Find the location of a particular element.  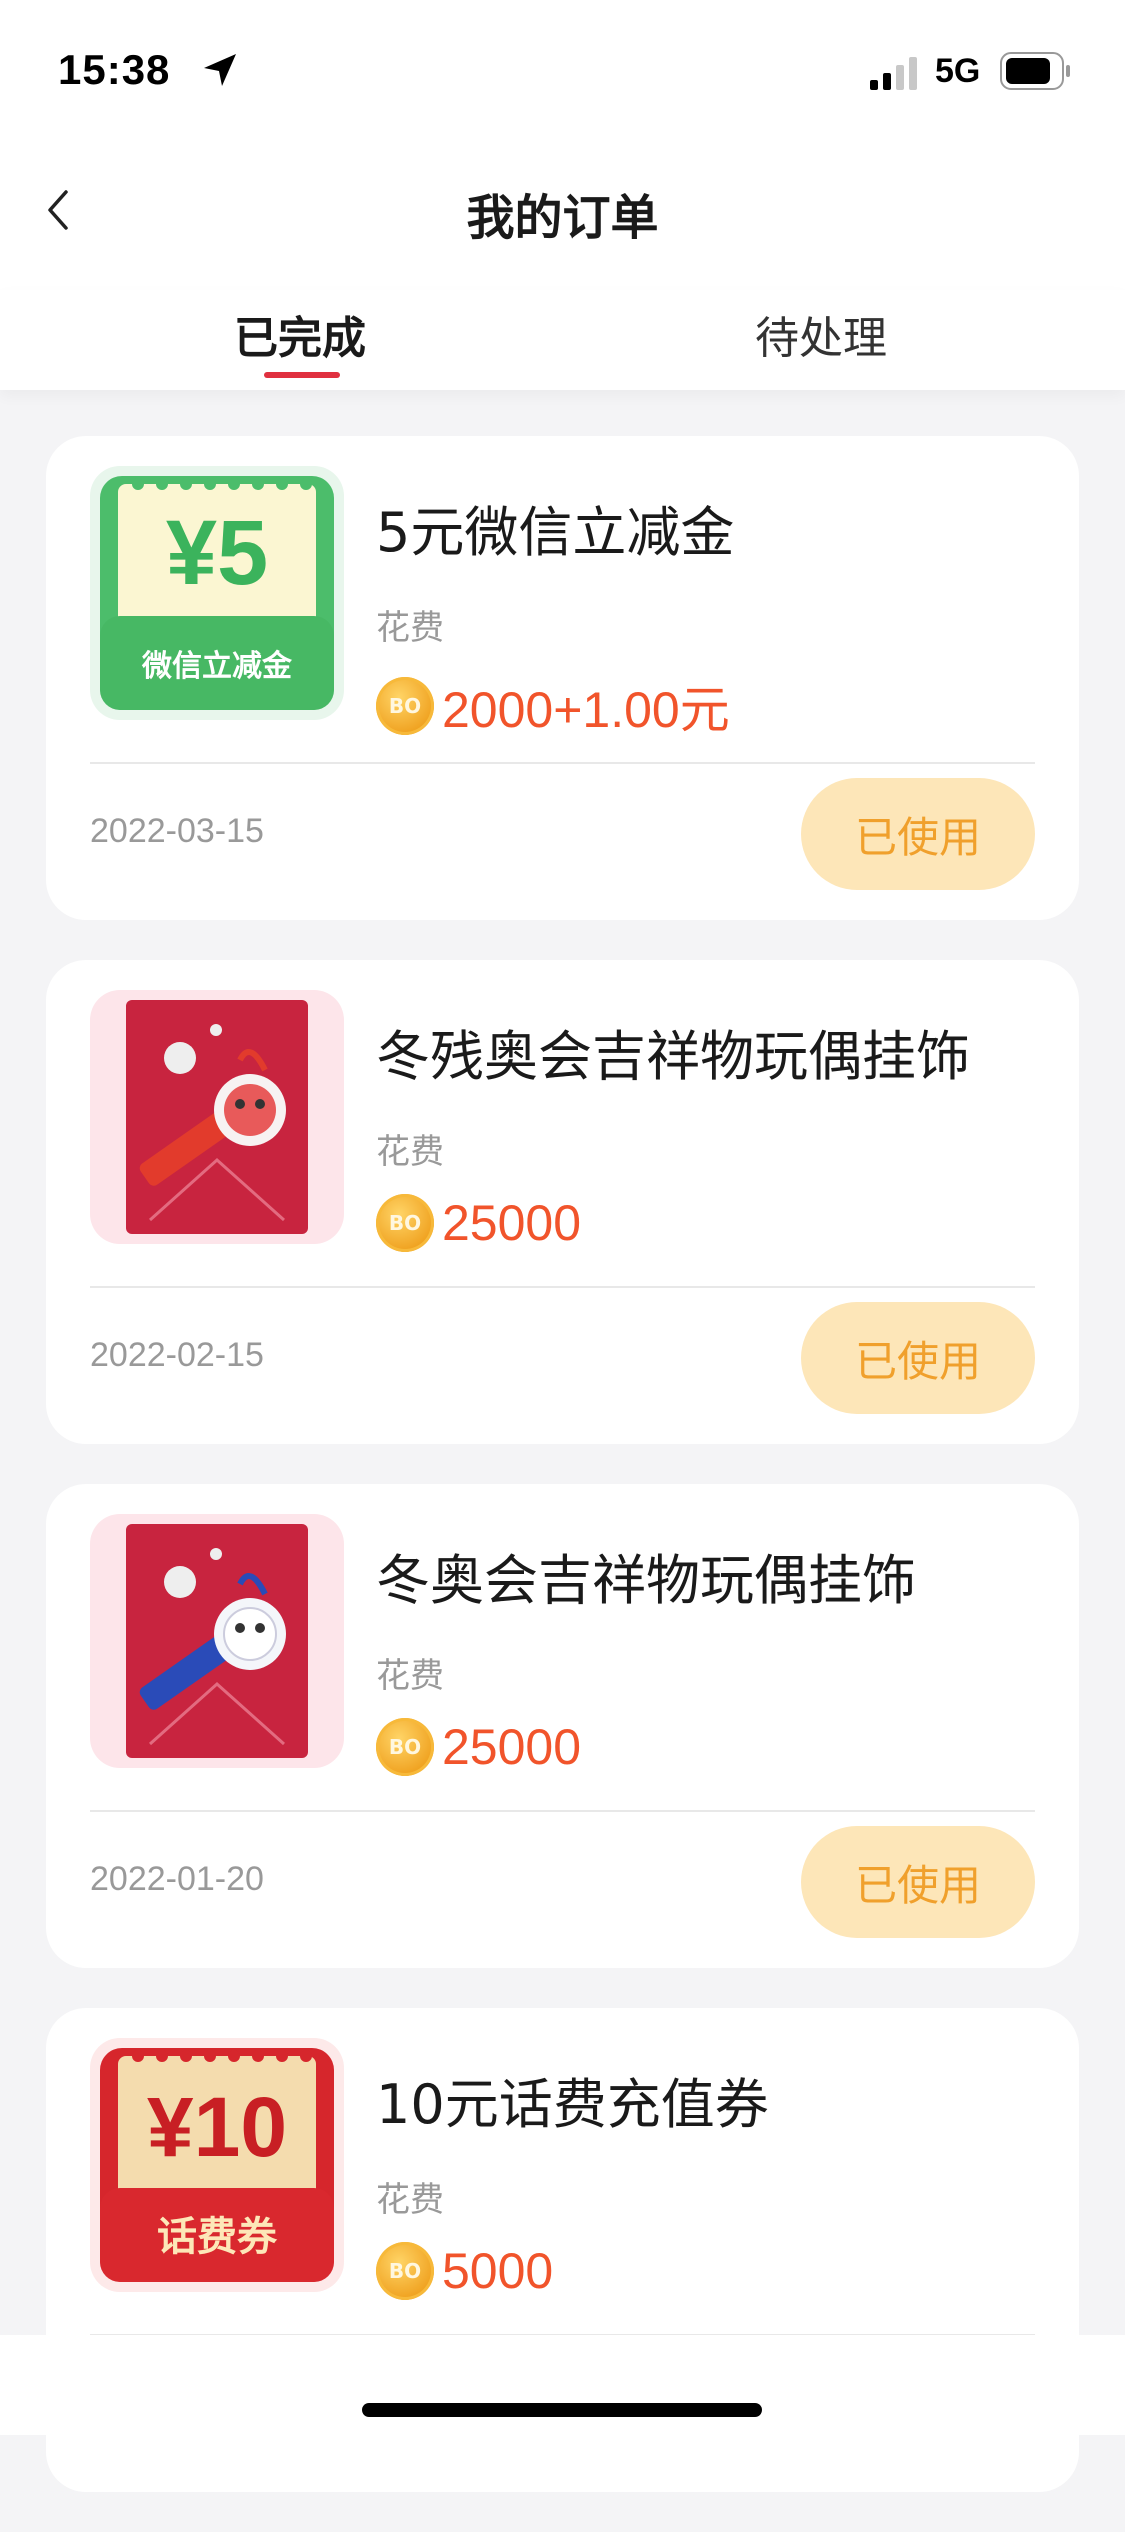

tab-pending: 待处理 is located at coordinates (821, 334).